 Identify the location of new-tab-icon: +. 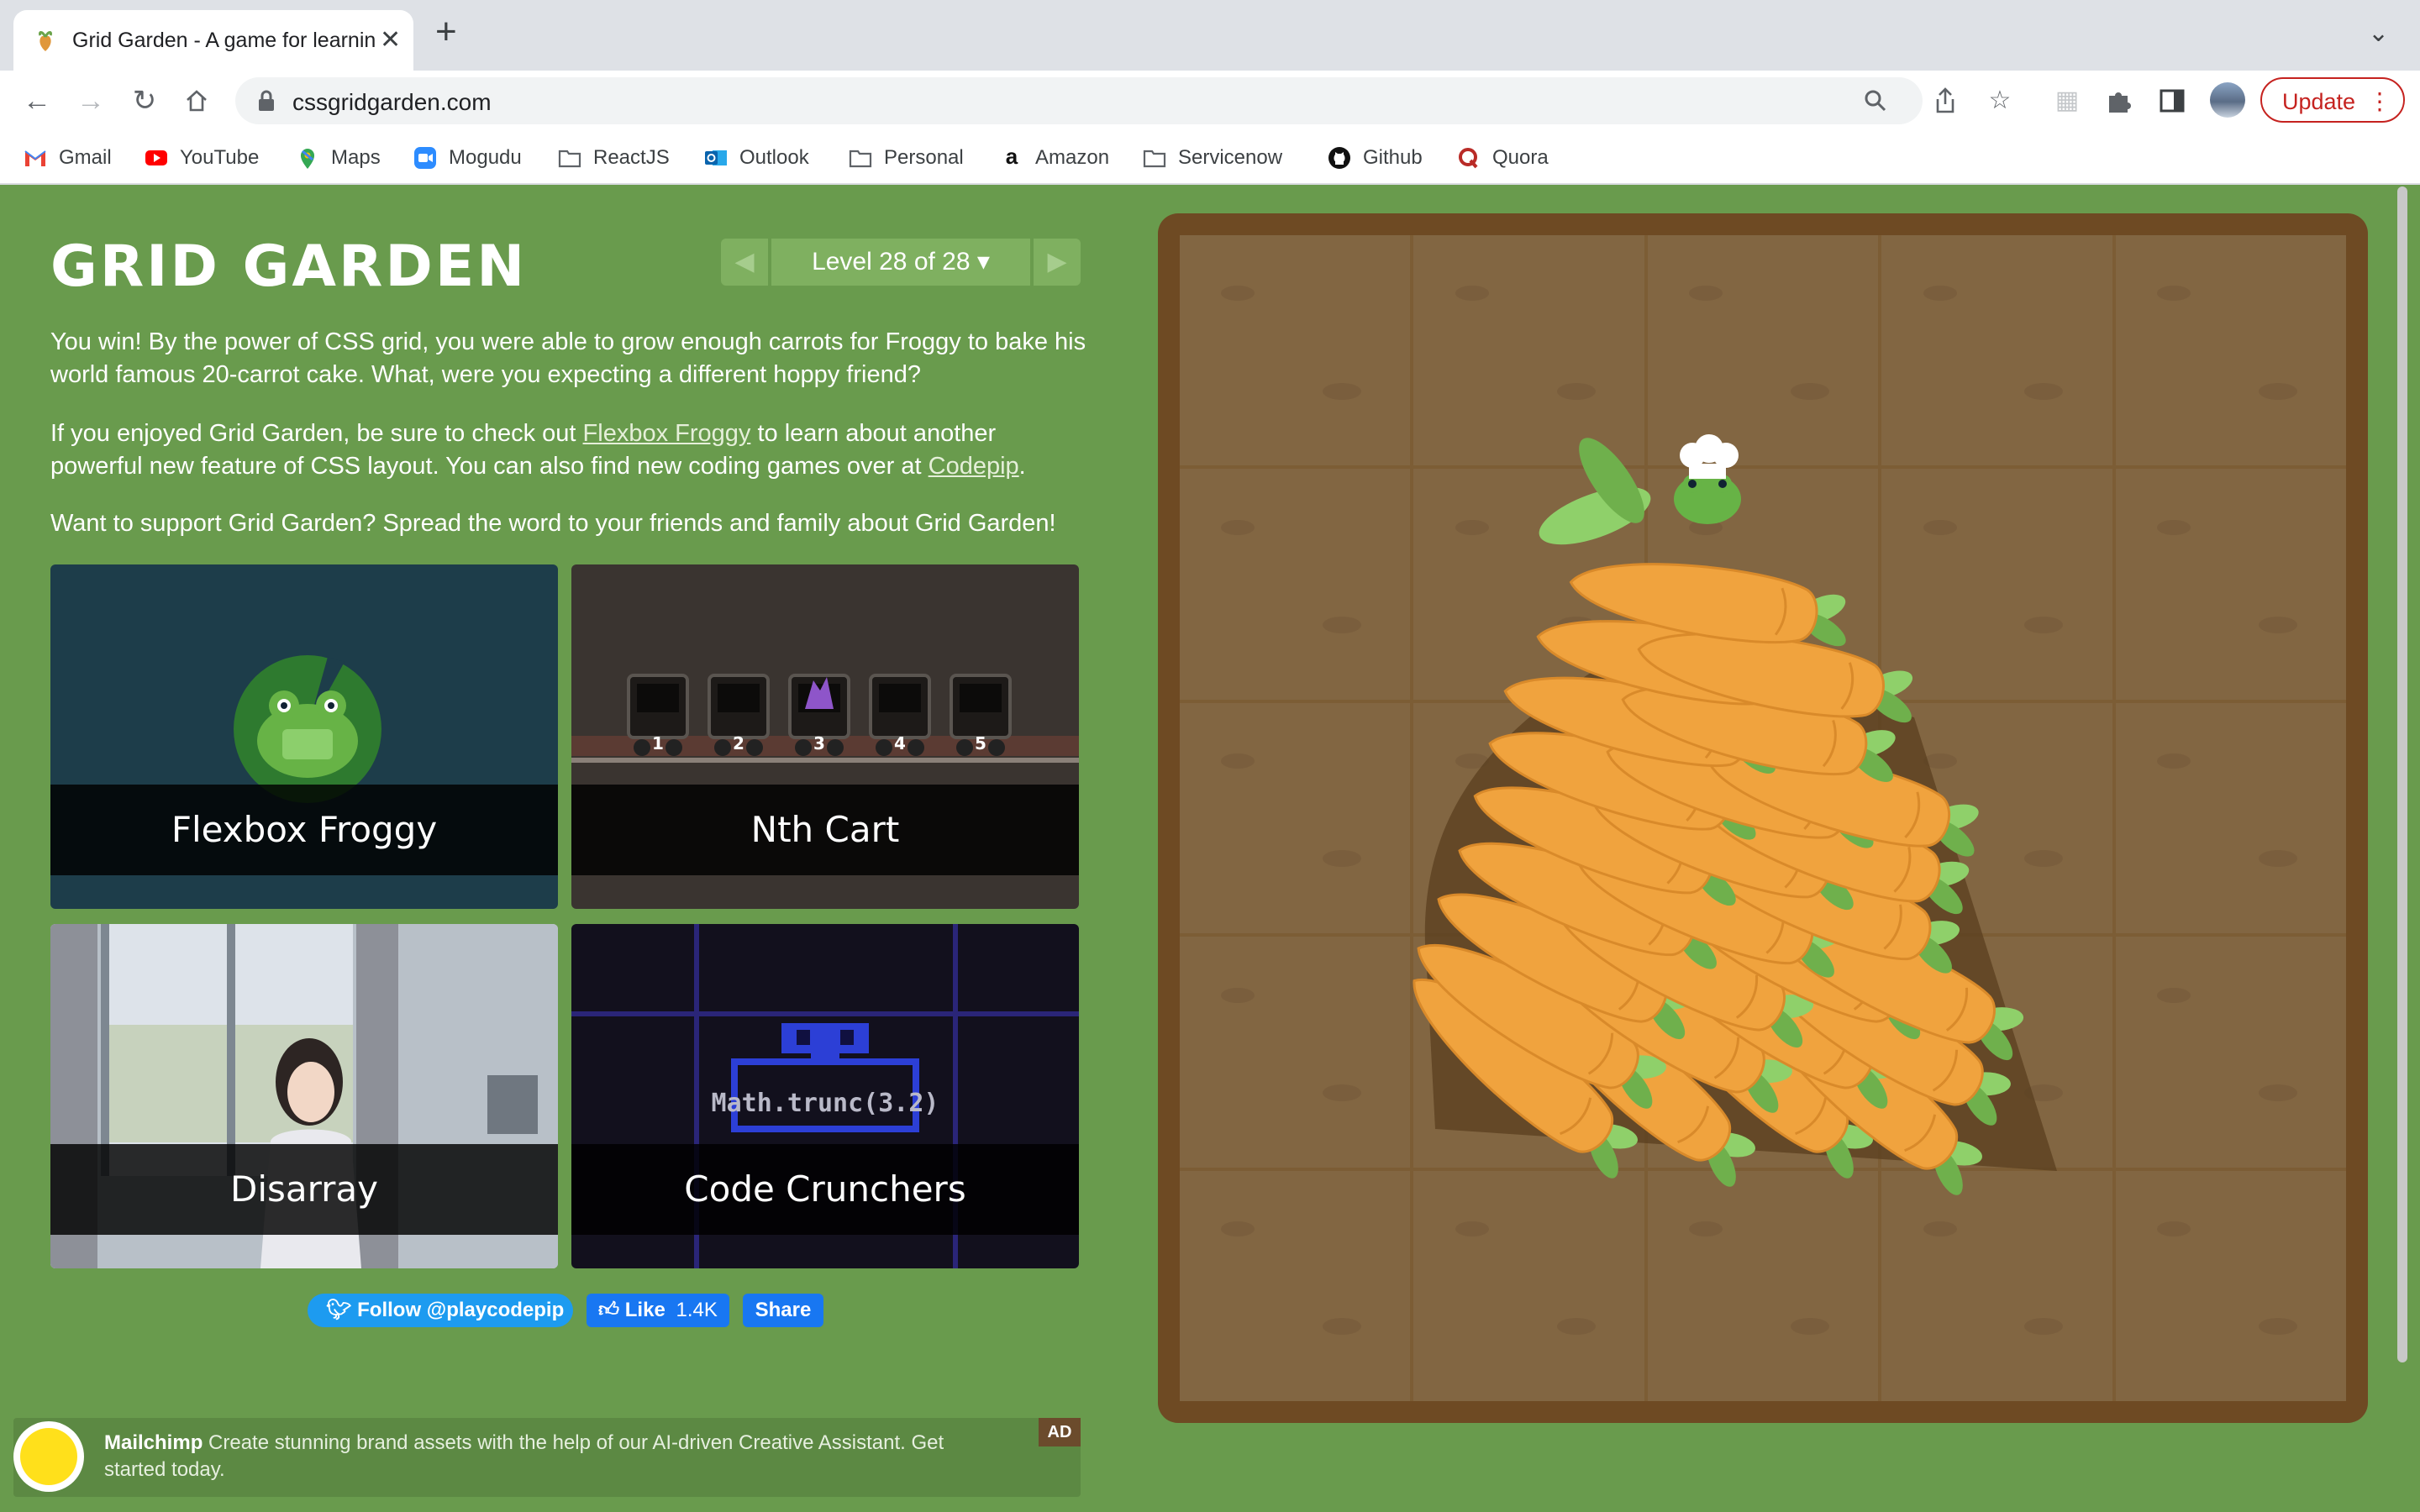
(446, 31).